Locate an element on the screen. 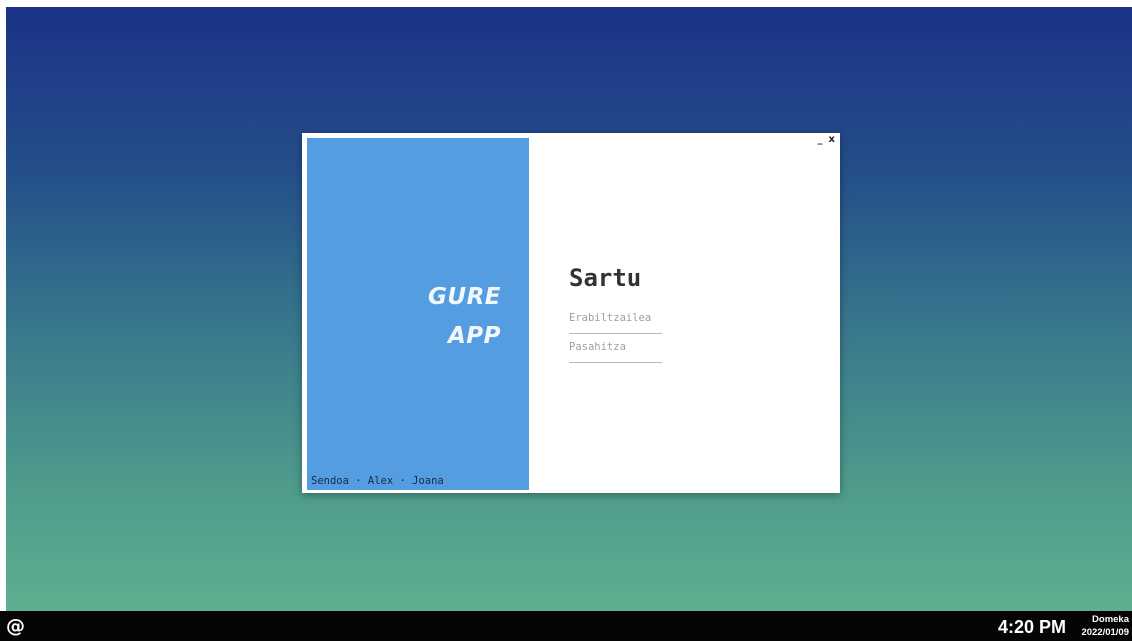 Image resolution: width=1132 pixels, height=641 pixels. taskbar-weekday: Domeka is located at coordinates (1110, 619).